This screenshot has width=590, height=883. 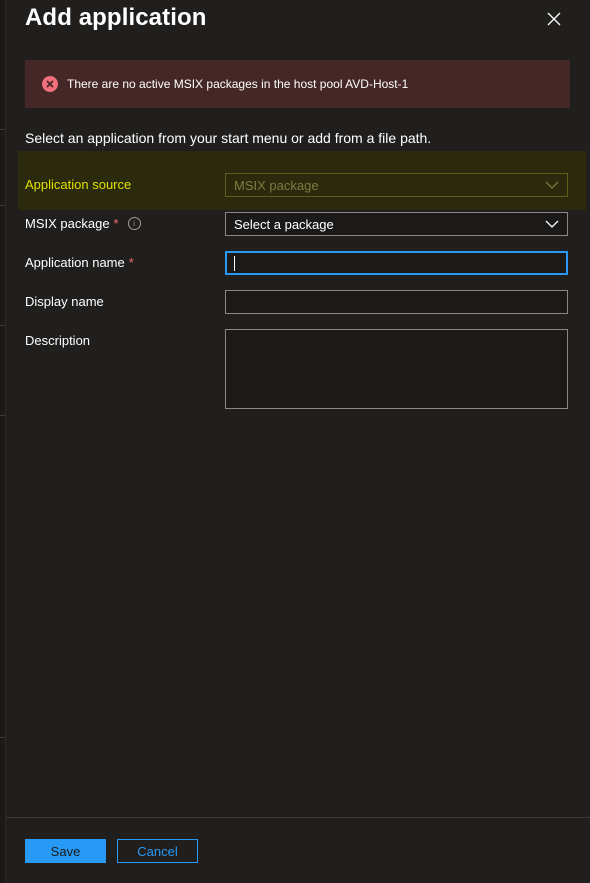 I want to click on display-name-input, so click(x=396, y=302).